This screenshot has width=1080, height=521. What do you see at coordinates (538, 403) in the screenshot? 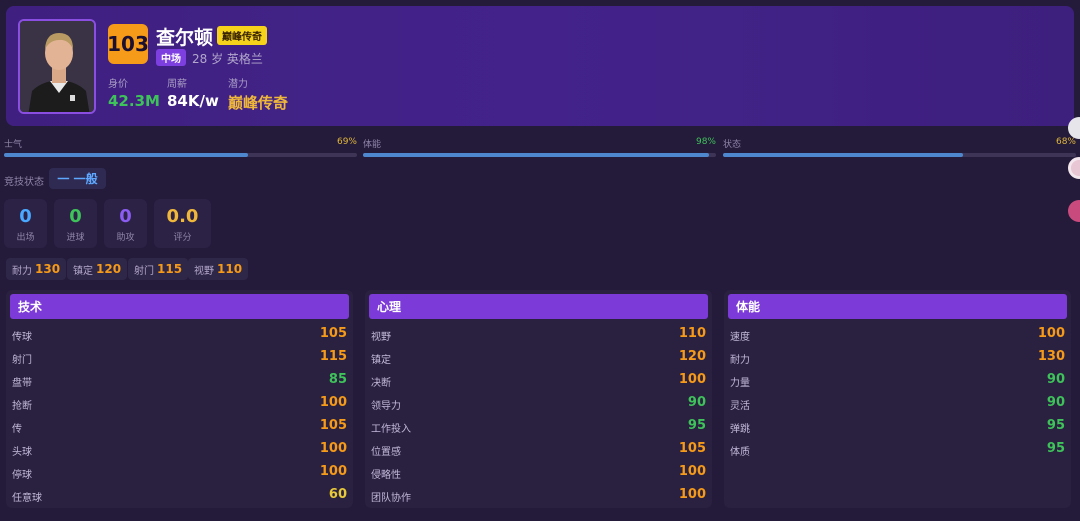
I see `attribute-row: 领导力 90` at bounding box center [538, 403].